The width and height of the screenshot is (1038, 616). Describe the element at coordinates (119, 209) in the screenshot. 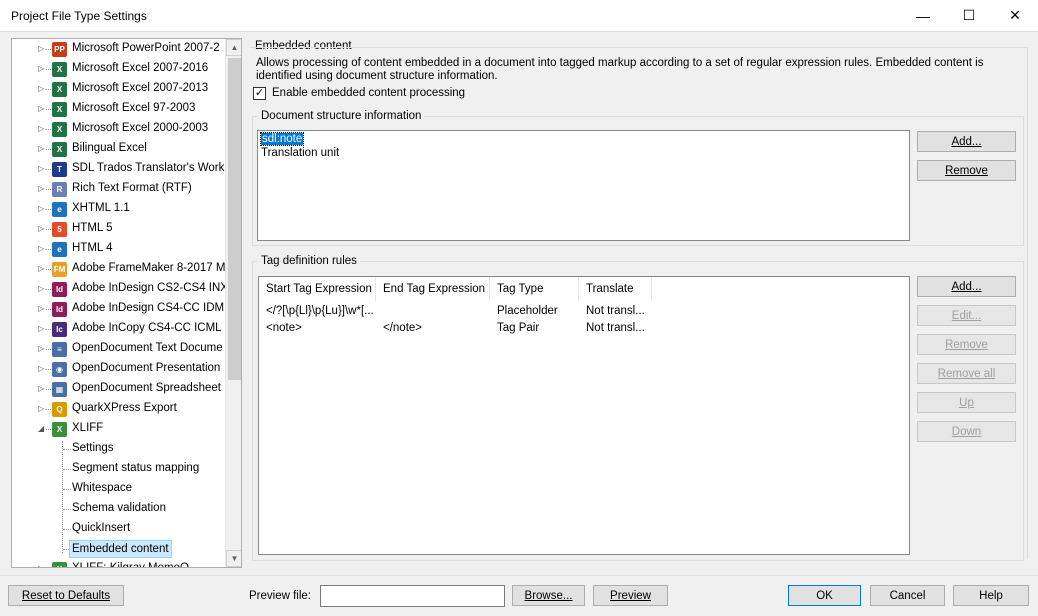

I see `tree-item: ▷ e XHTML 1.1` at that location.